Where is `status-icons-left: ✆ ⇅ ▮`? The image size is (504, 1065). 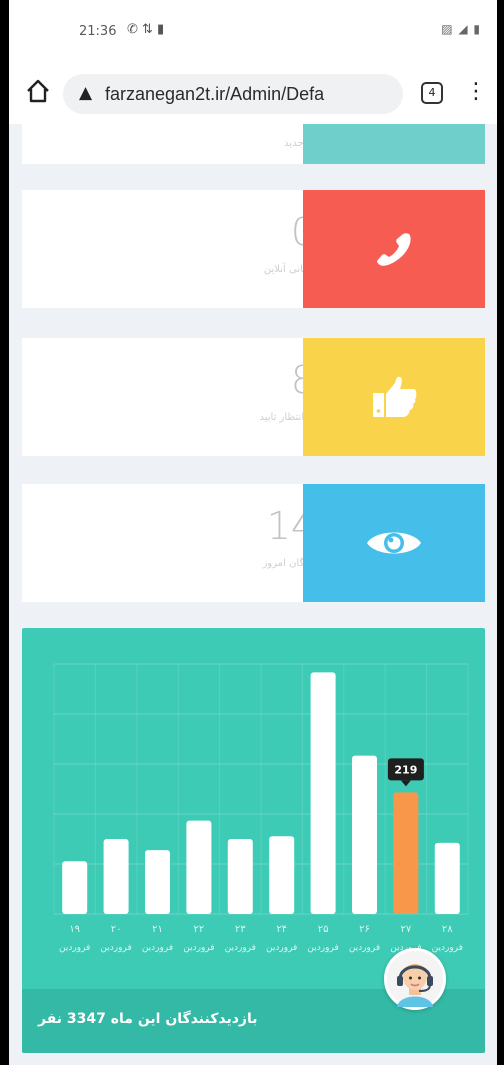 status-icons-left: ✆ ⇅ ▮ is located at coordinates (146, 29).